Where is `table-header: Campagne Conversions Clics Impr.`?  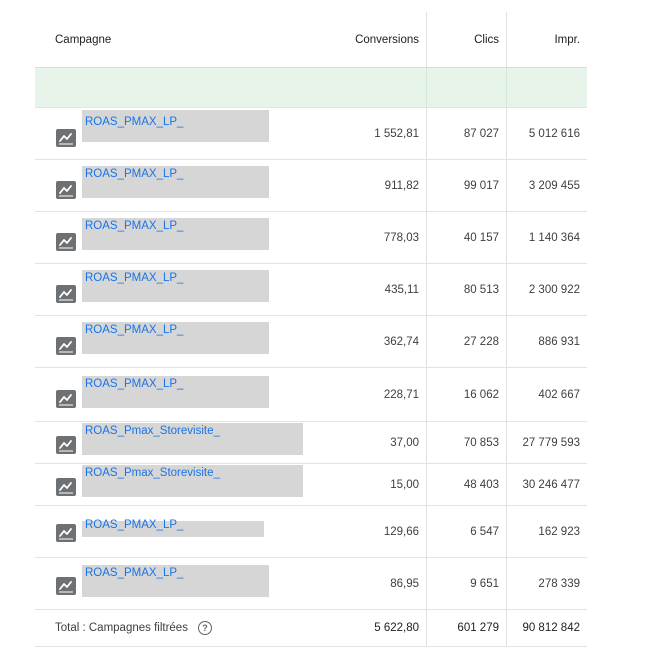 table-header: Campagne Conversions Clics Impr. is located at coordinates (311, 40).